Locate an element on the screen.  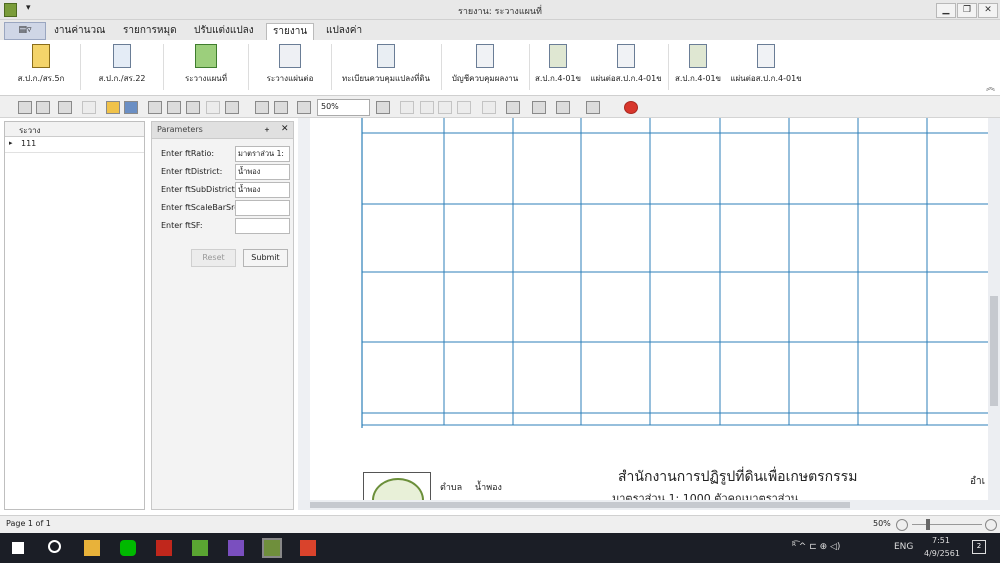
restore-button: ❐ is located at coordinates (967, 10).